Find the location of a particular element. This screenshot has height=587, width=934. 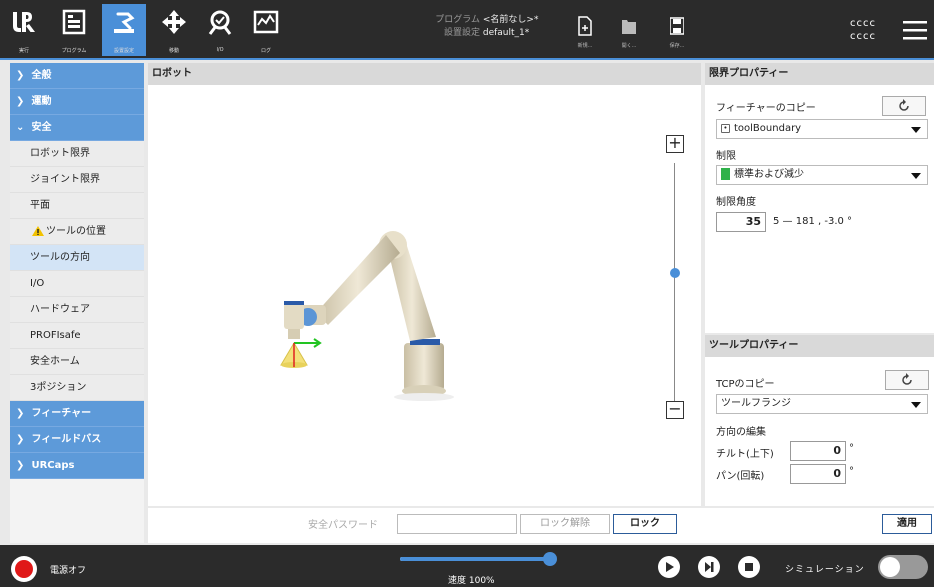

angle-input: 35 is located at coordinates (741, 222).